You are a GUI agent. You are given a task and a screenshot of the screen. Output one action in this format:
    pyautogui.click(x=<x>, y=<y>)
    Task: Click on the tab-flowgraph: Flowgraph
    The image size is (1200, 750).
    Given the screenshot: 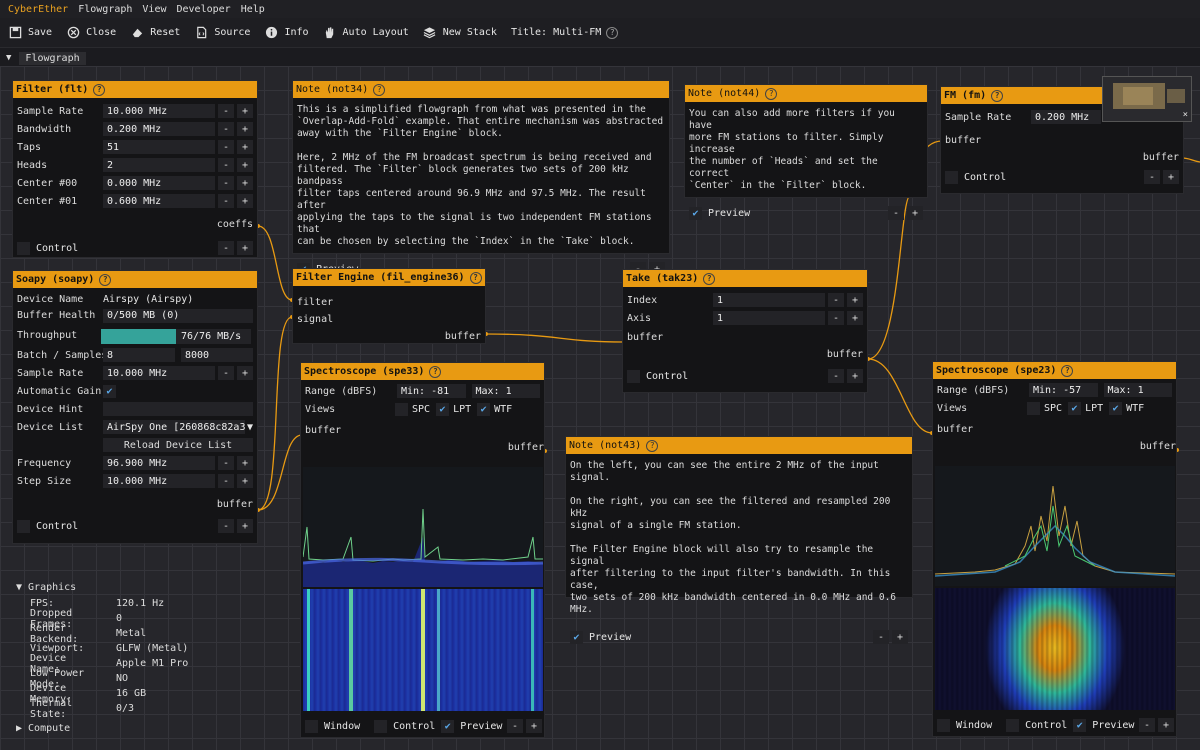 What is the action you would take?
    pyautogui.click(x=52, y=58)
    